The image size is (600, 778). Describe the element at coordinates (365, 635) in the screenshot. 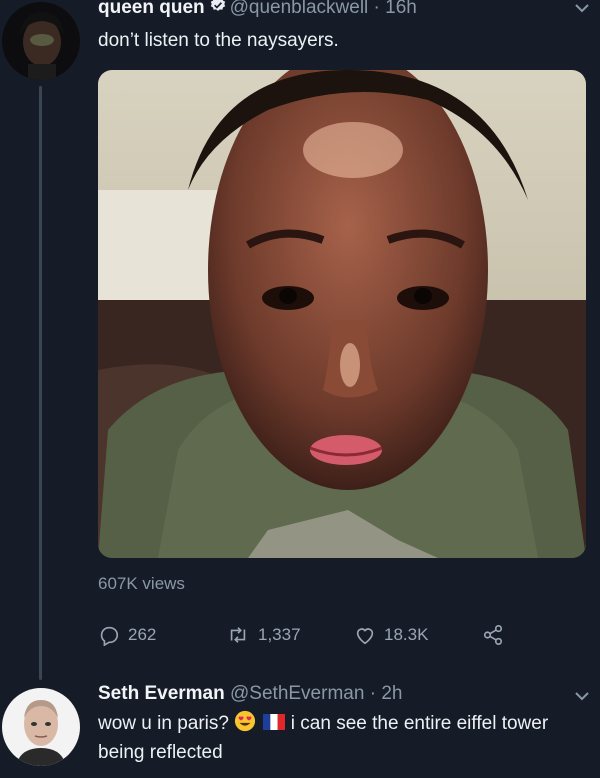

I see `heart-icon` at that location.